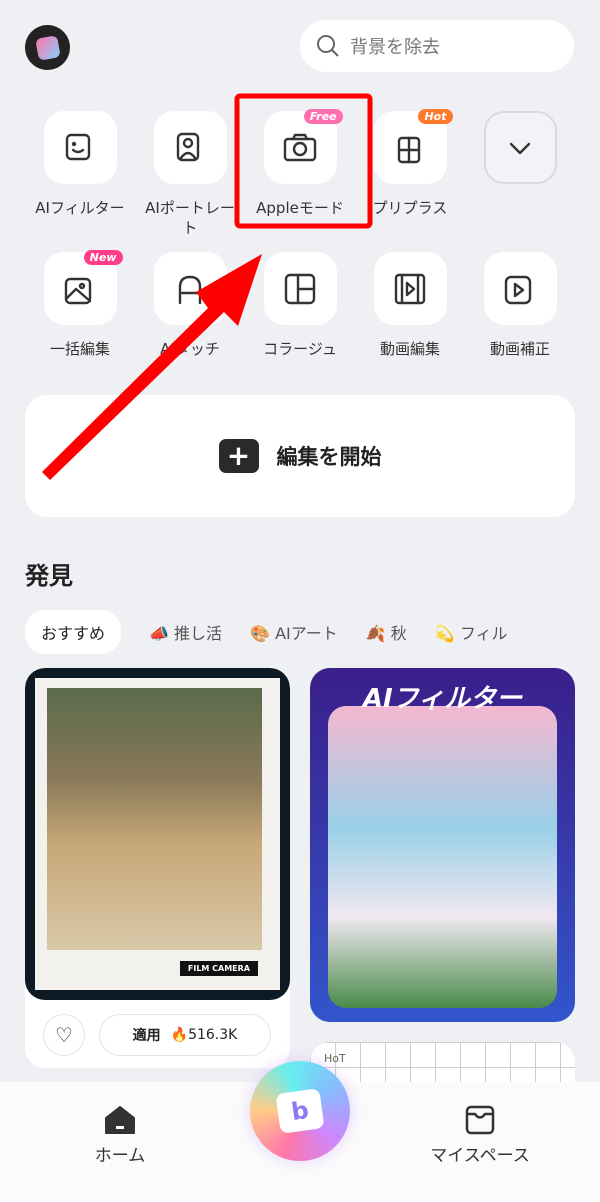  I want to click on search-bar: 背景を除去, so click(437, 46).